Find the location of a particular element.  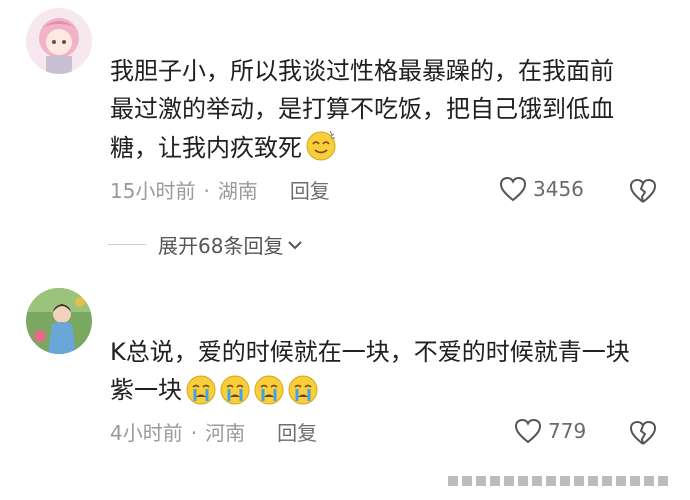

expand-replies-button: 展开68条回复 is located at coordinates (205, 244).